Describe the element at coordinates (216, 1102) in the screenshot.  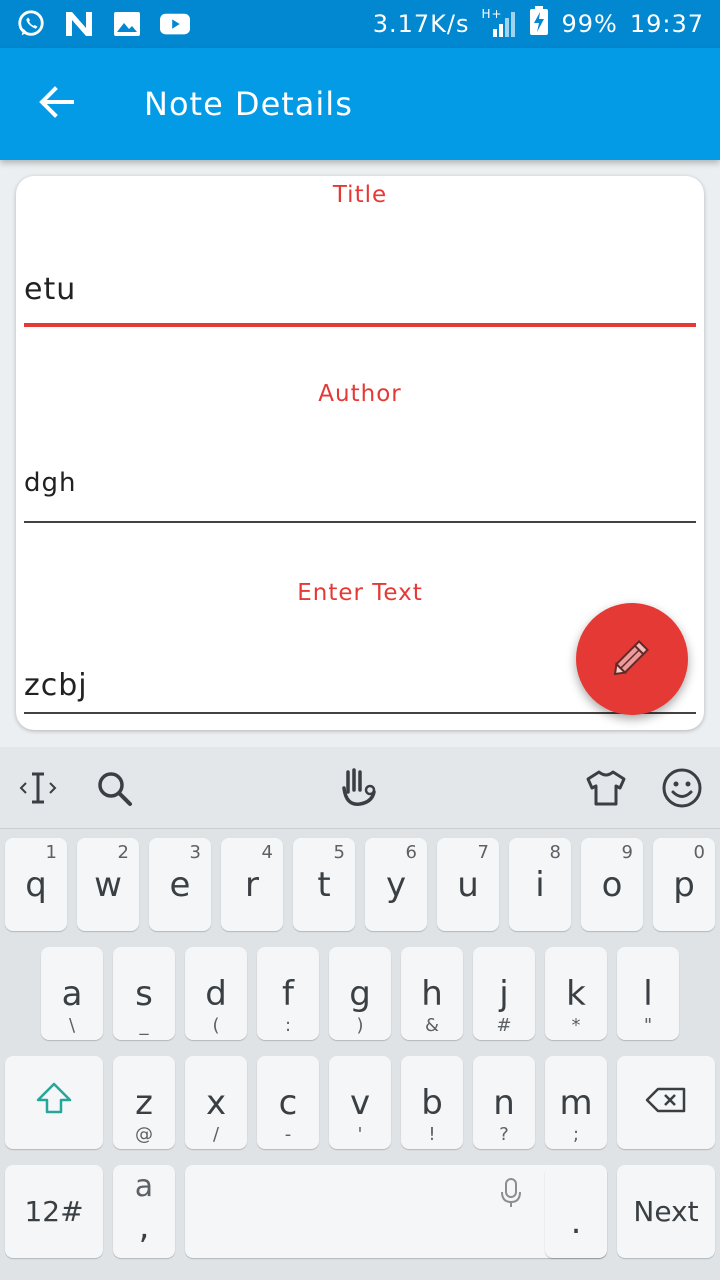
I see `key-x: x /` at that location.